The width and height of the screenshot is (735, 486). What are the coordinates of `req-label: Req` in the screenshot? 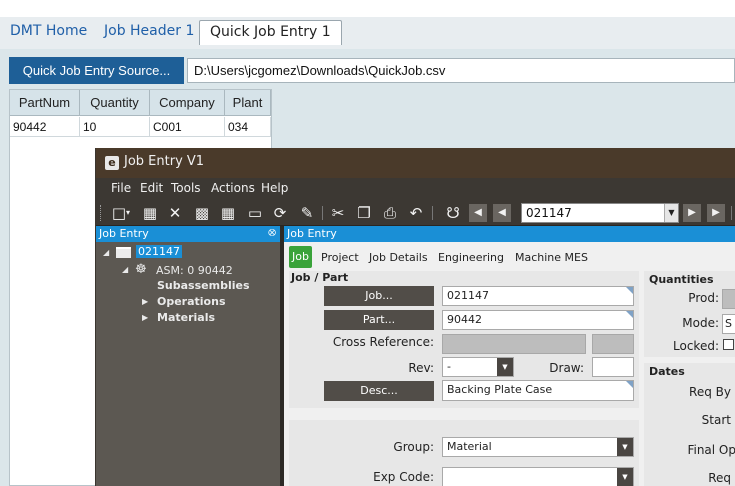 It's located at (719, 478).